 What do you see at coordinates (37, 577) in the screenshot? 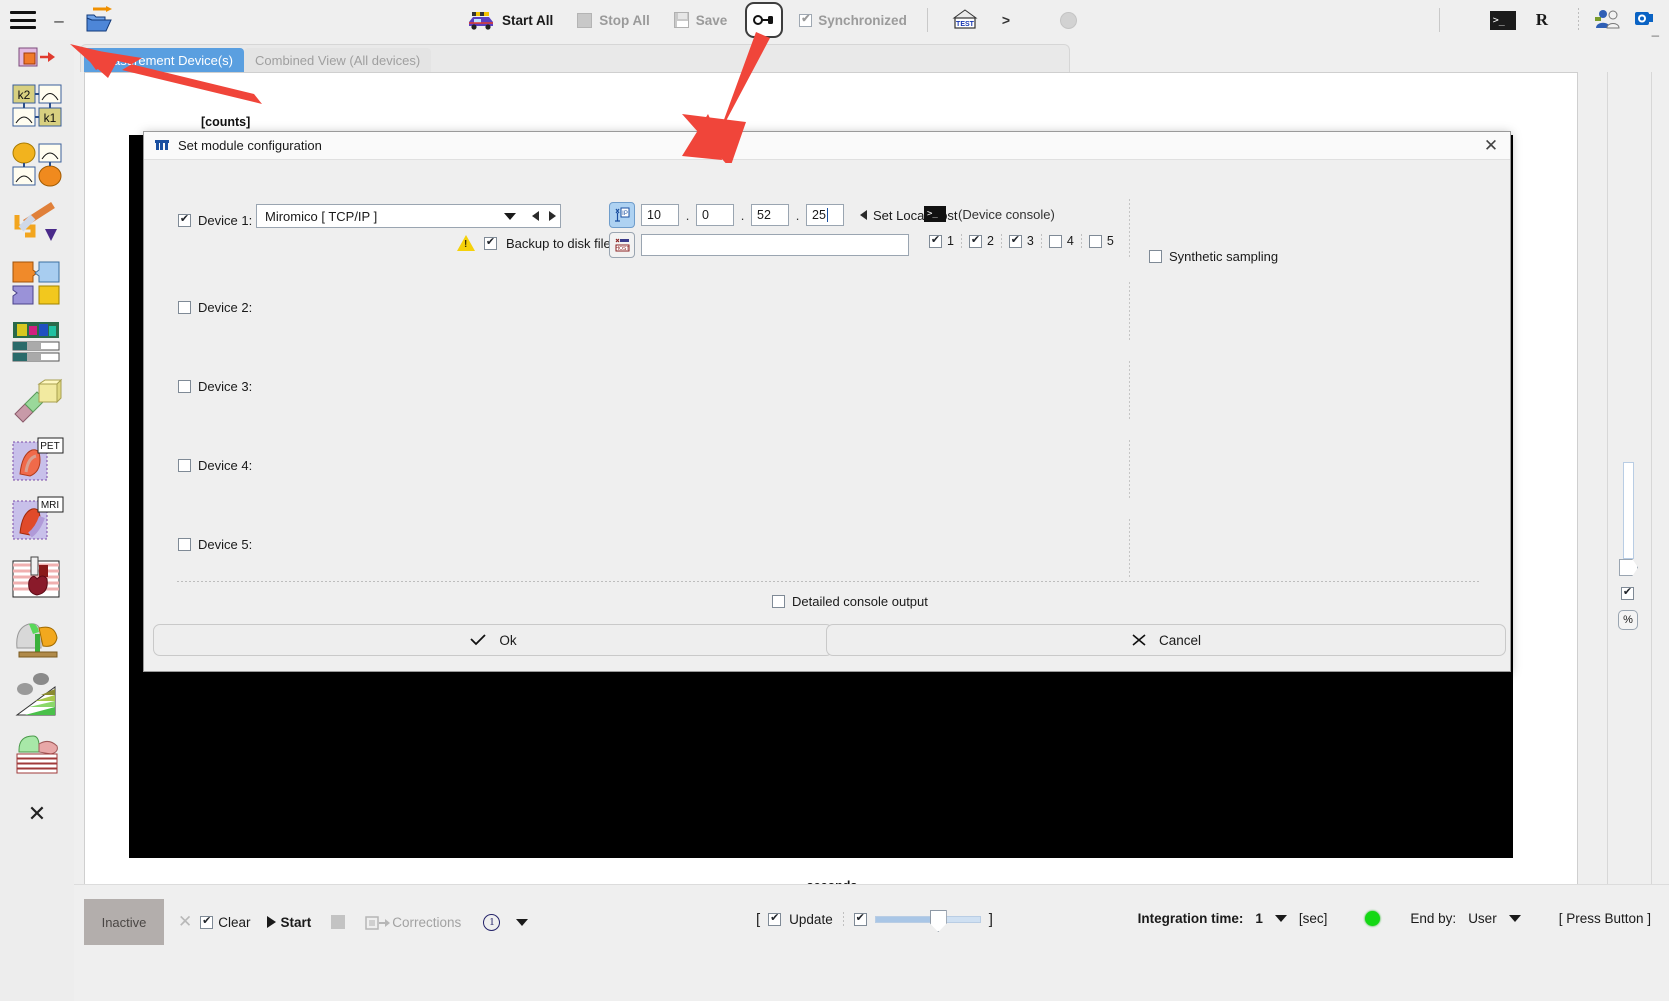
I see `sidebar-item-heart-probe` at bounding box center [37, 577].